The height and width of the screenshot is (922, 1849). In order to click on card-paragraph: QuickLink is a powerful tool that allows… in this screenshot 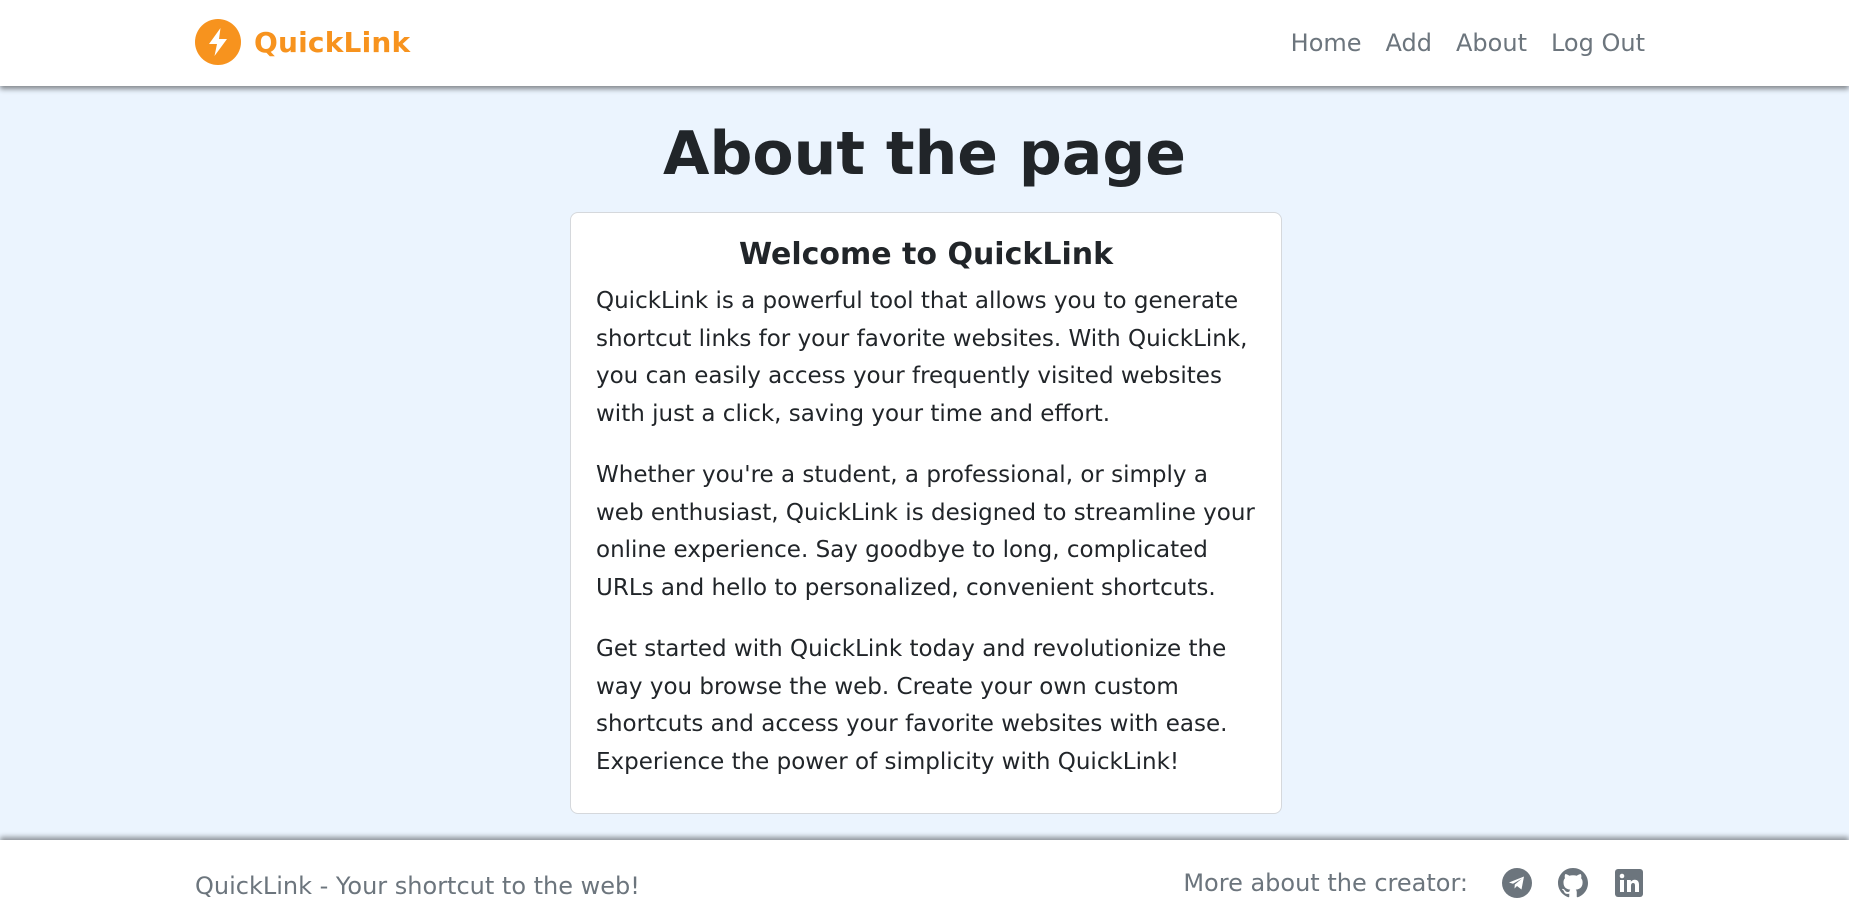, I will do `click(922, 357)`.